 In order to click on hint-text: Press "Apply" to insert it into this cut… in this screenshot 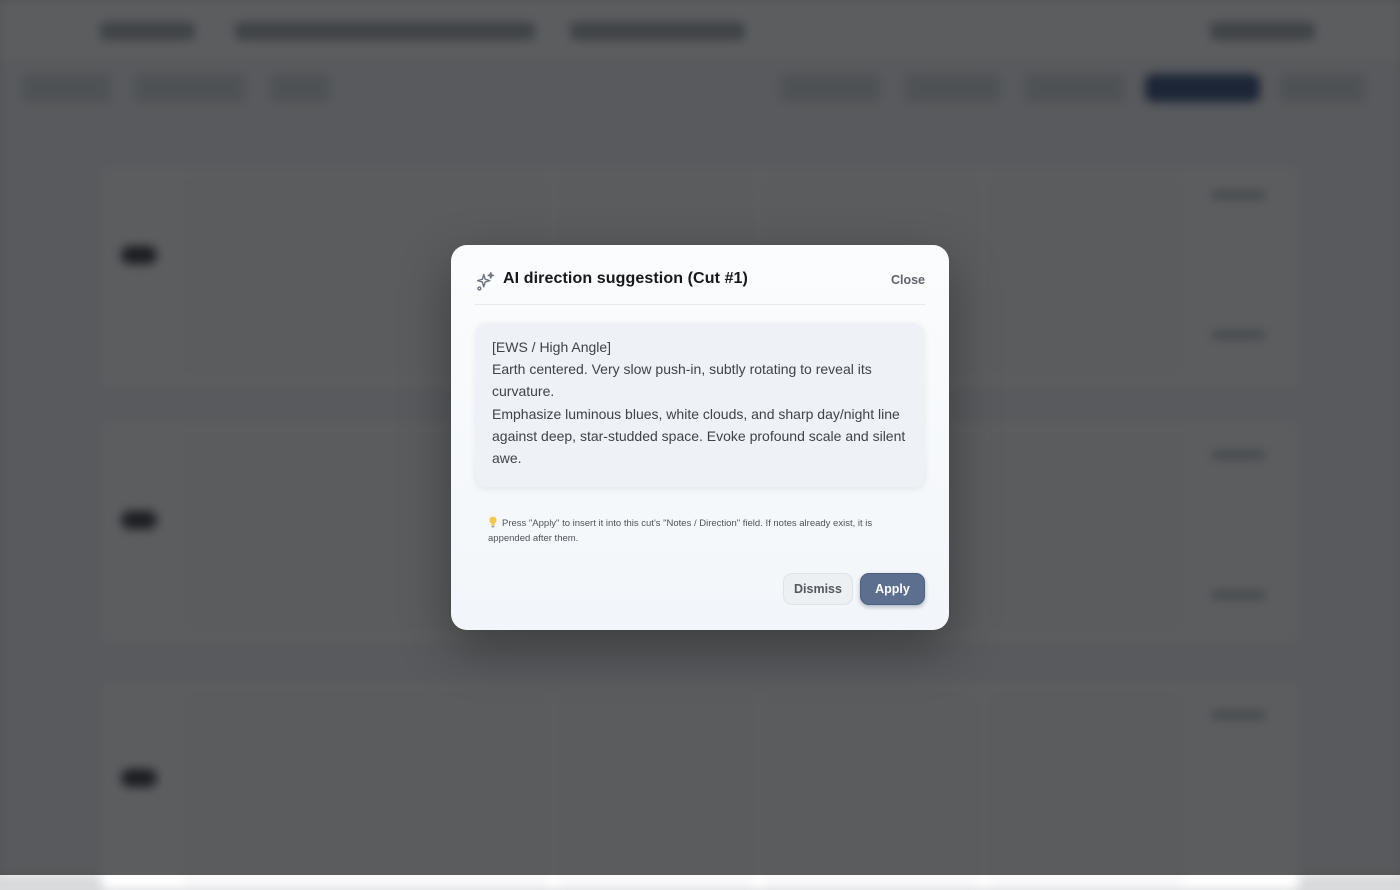, I will do `click(680, 531)`.